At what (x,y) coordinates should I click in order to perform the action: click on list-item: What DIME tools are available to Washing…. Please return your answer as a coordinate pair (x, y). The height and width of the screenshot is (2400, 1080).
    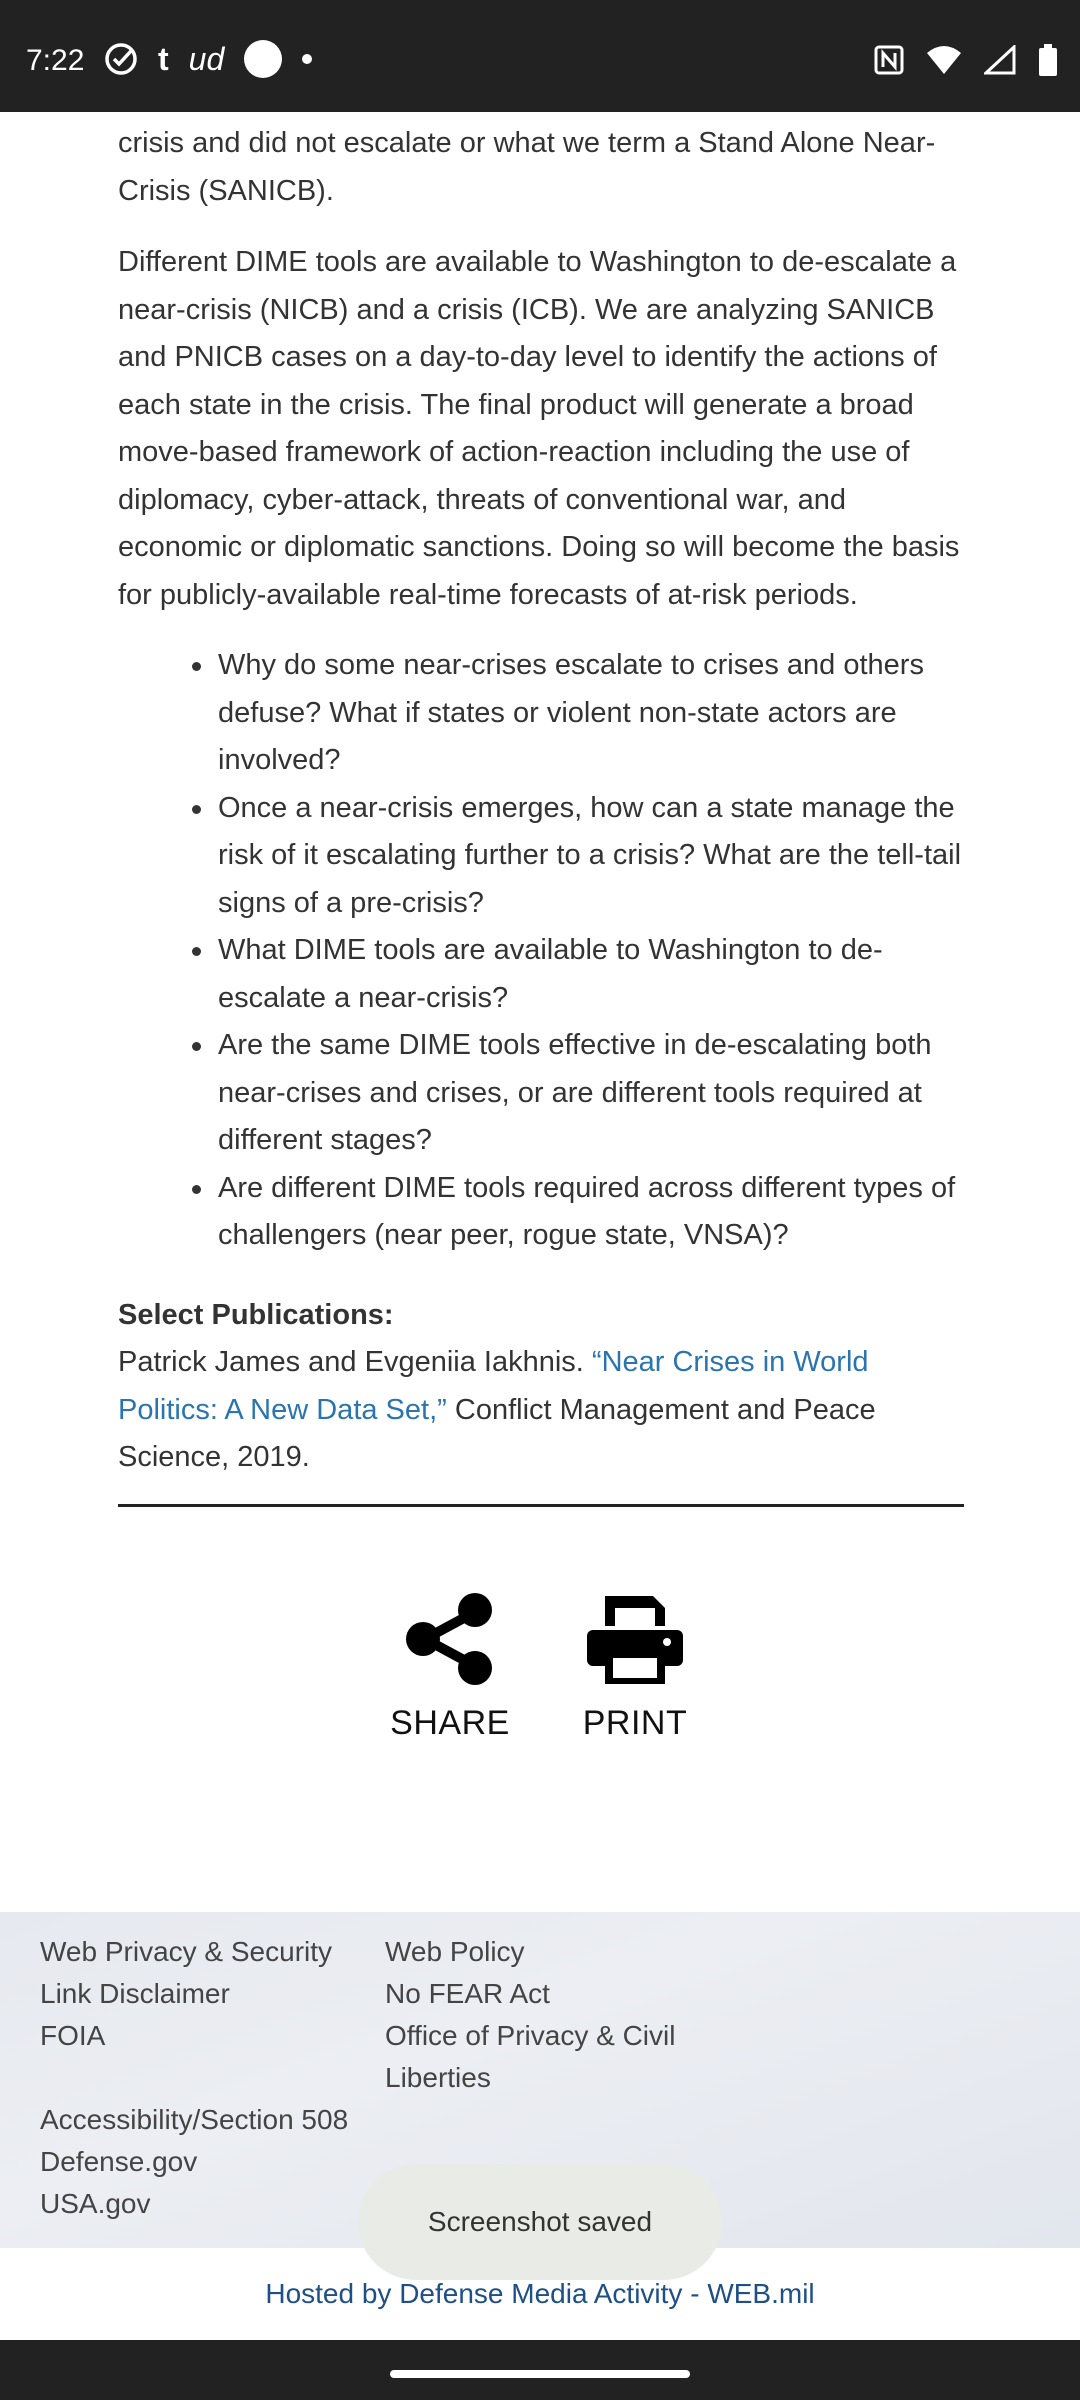
    Looking at the image, I should click on (543, 974).